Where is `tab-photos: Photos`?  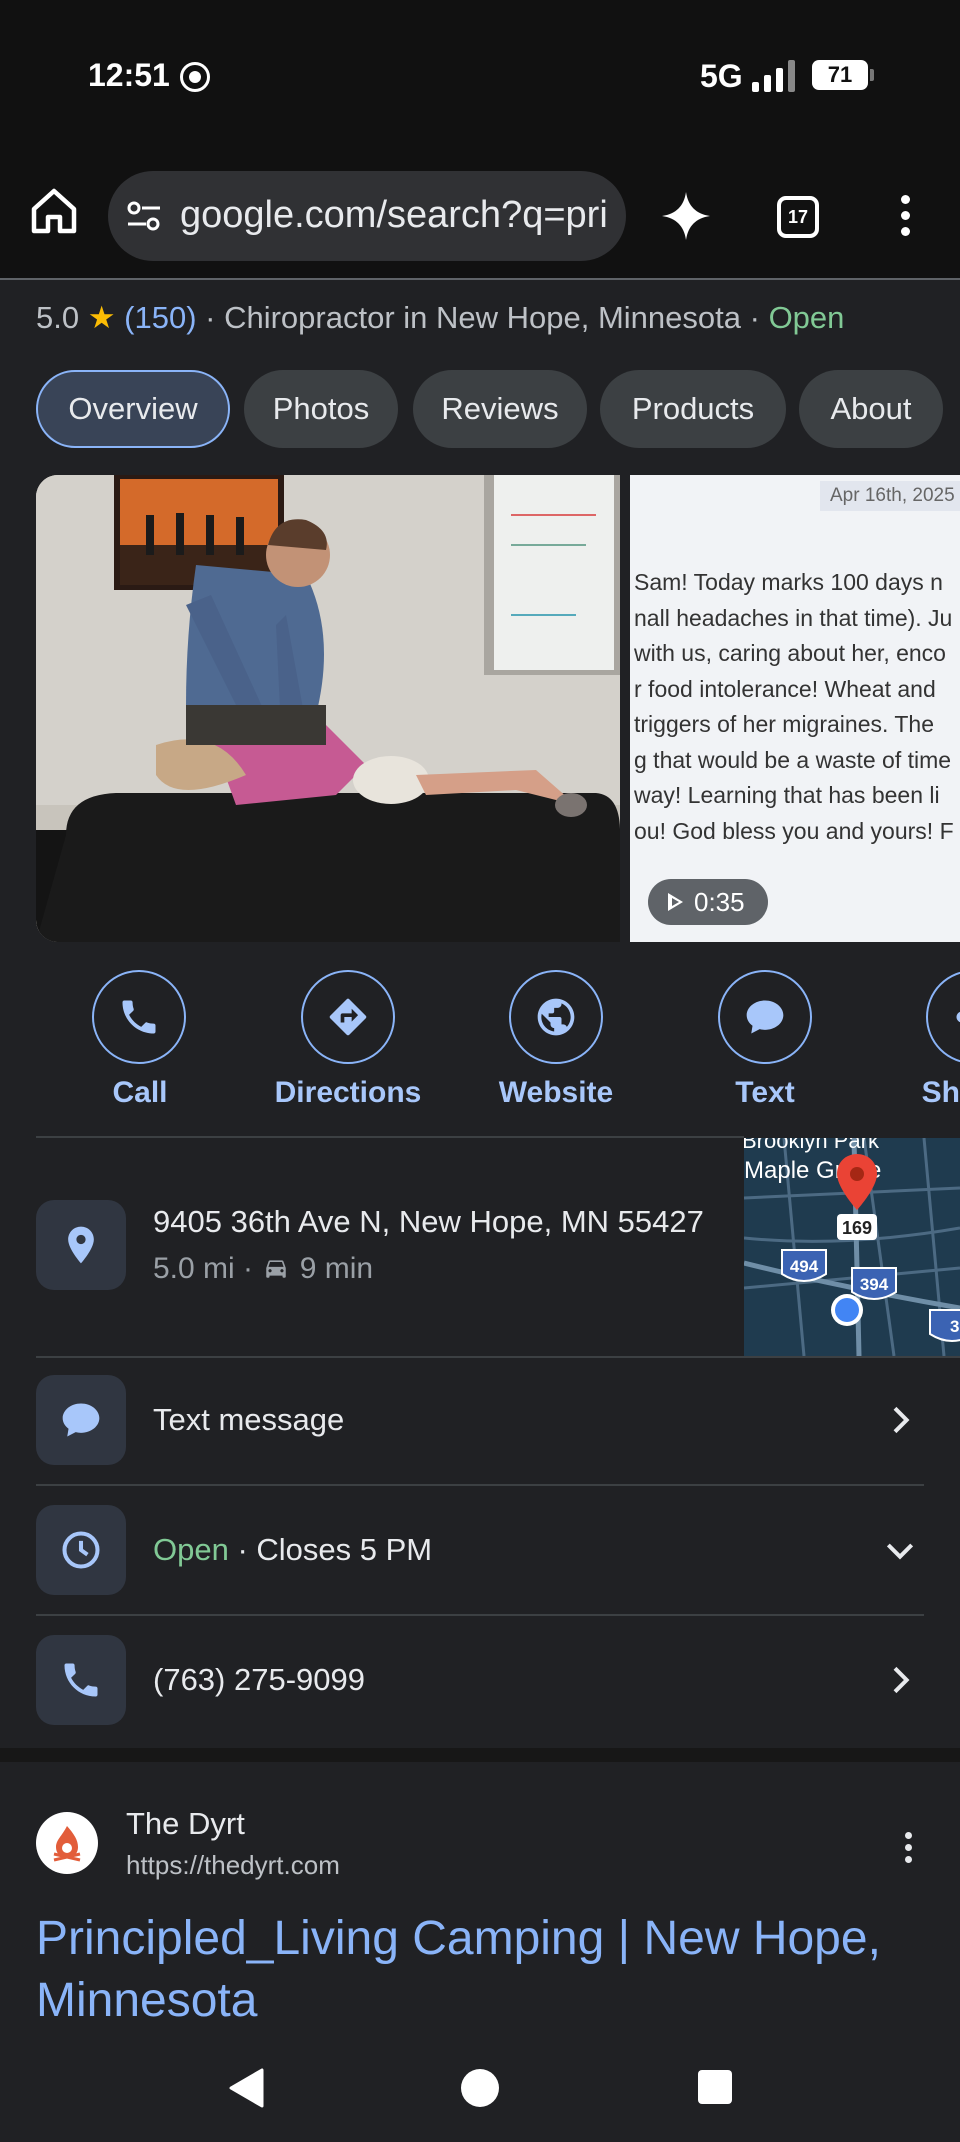 tab-photos: Photos is located at coordinates (321, 409).